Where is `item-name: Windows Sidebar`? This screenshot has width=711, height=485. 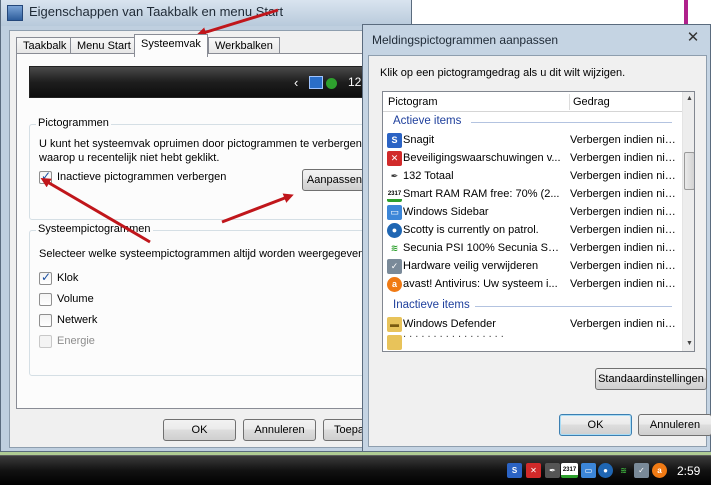 item-name: Windows Sidebar is located at coordinates (446, 212).